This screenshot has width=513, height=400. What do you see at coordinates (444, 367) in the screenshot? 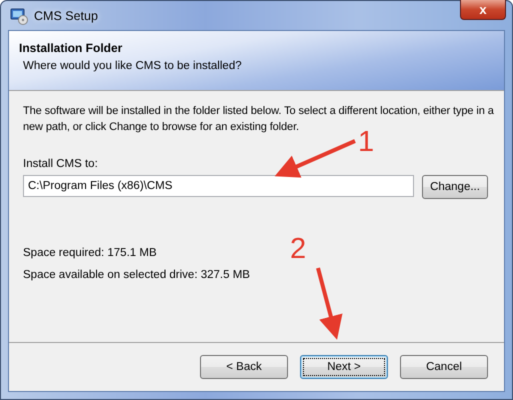
I see `cancel-button: Cancel` at bounding box center [444, 367].